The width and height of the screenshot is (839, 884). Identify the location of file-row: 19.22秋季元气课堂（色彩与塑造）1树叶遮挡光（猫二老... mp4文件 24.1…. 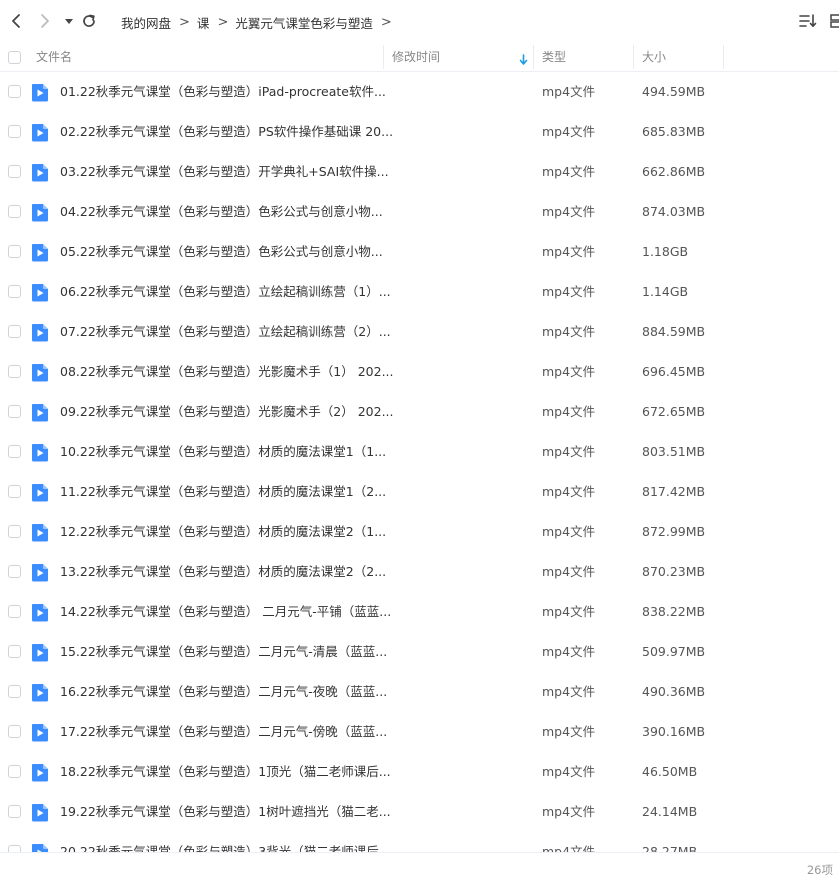
(419, 812).